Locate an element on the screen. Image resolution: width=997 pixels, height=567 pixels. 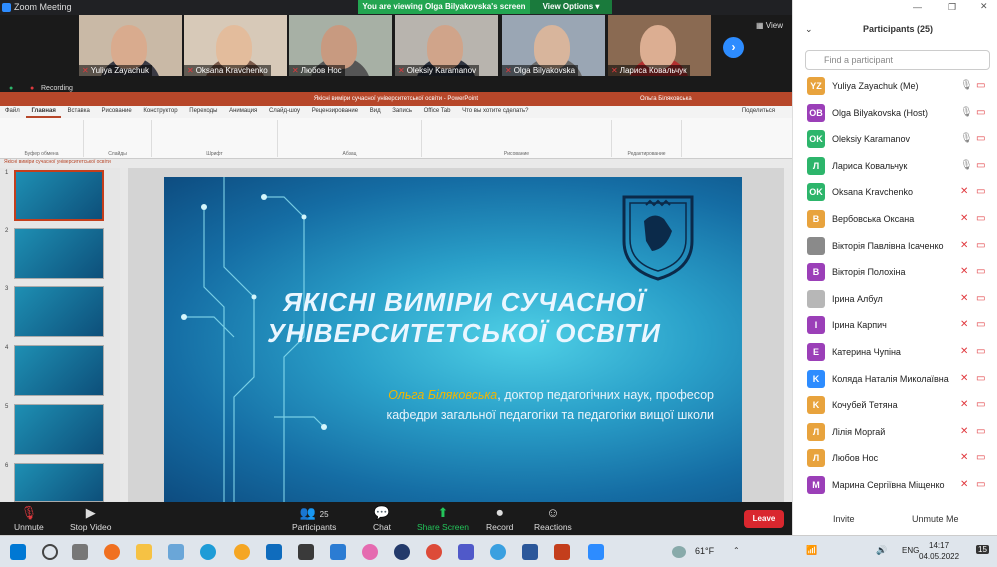
minimize-icon: — is located at coordinates (917, 7).